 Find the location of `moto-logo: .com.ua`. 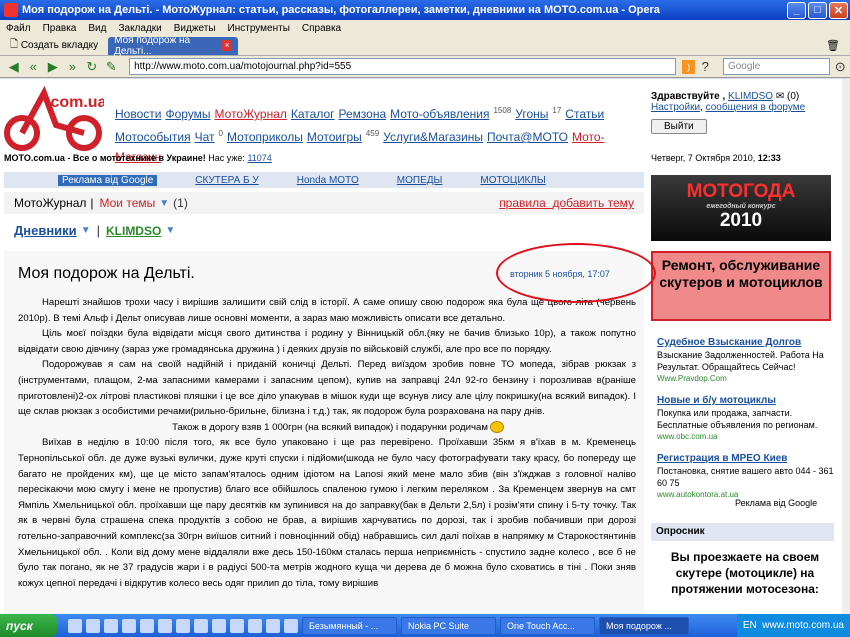

moto-logo: .com.ua is located at coordinates (54, 118).